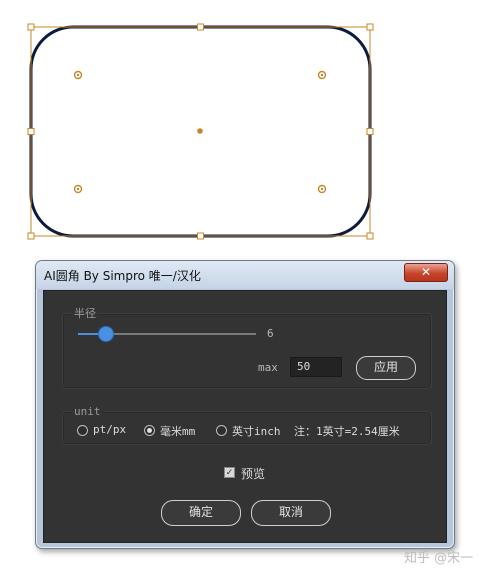  Describe the element at coordinates (347, 431) in the screenshot. I see `unit-note: 注：1英寸=2.54厘米` at that location.